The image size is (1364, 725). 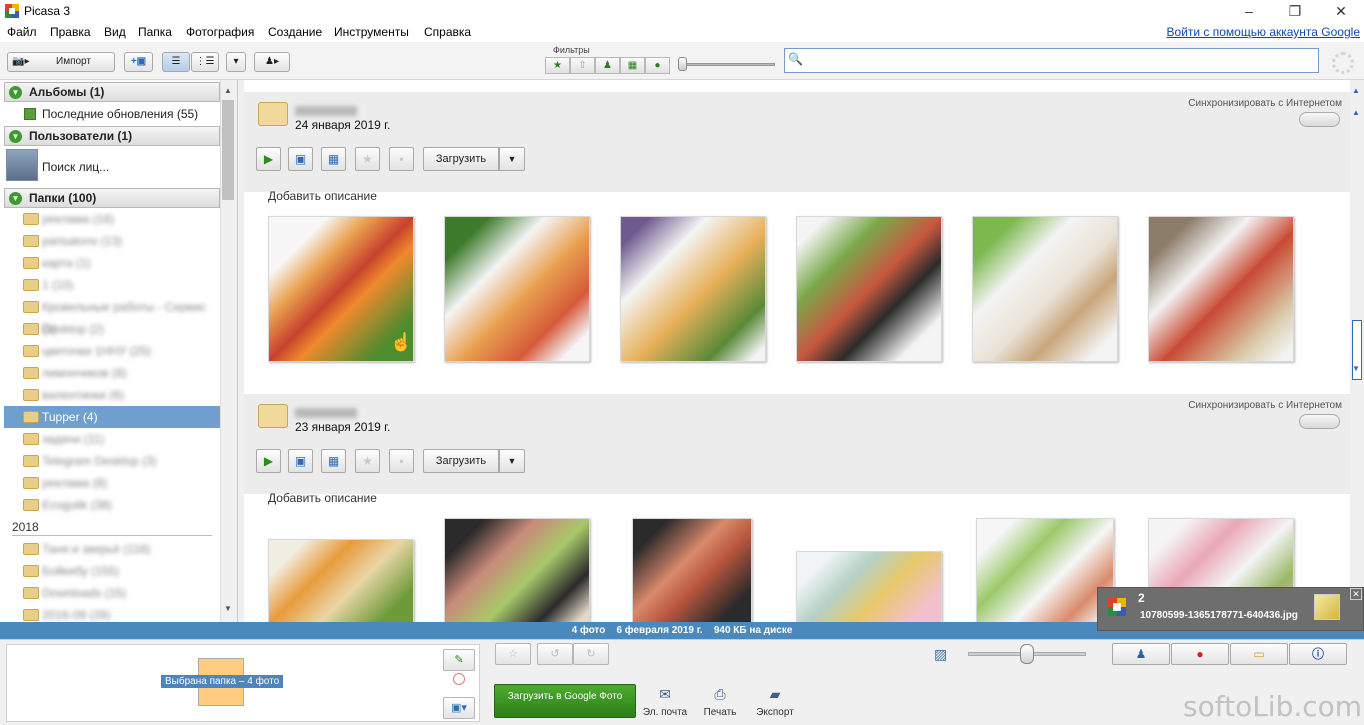 What do you see at coordinates (459, 708) in the screenshot?
I see `tray-album-button: ▣▾` at bounding box center [459, 708].